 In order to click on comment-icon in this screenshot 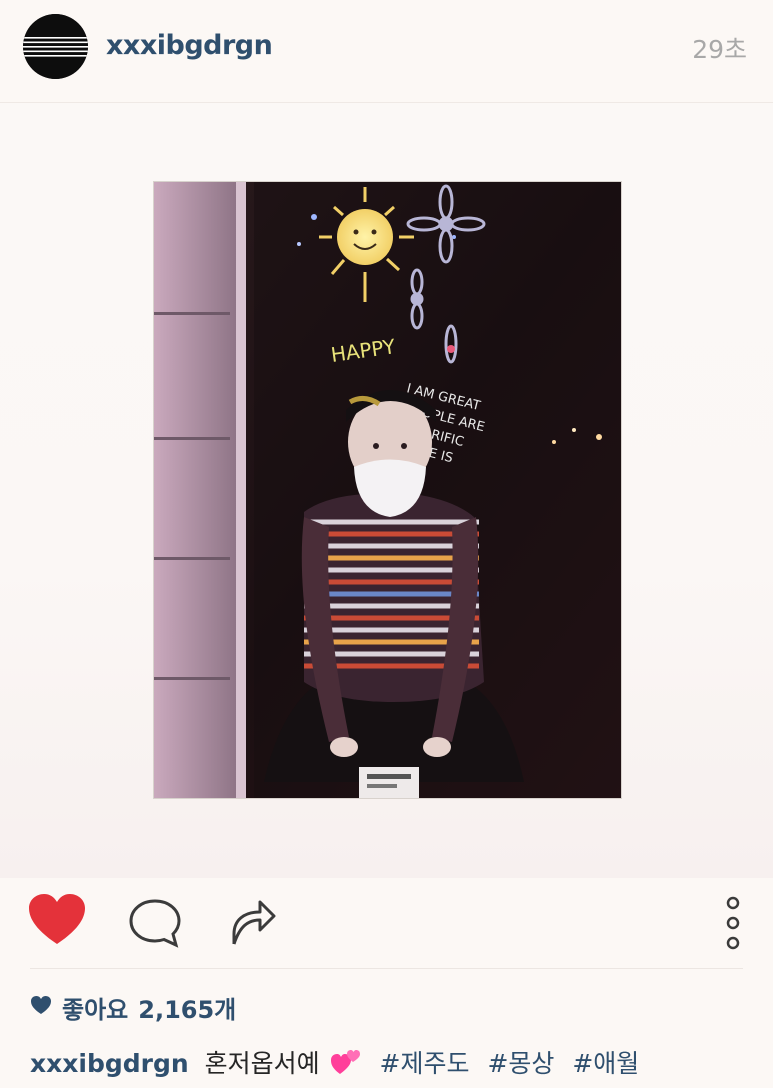, I will do `click(155, 925)`.